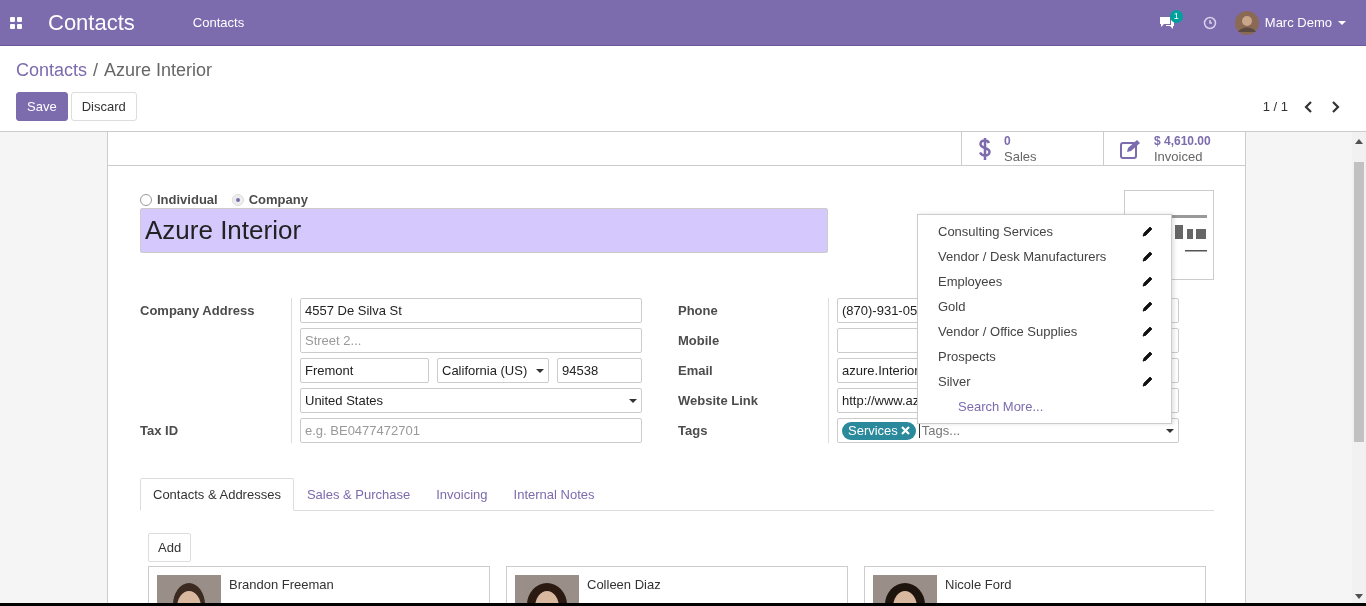 The height and width of the screenshot is (606, 1366). I want to click on stat-label: Sales, so click(1020, 156).